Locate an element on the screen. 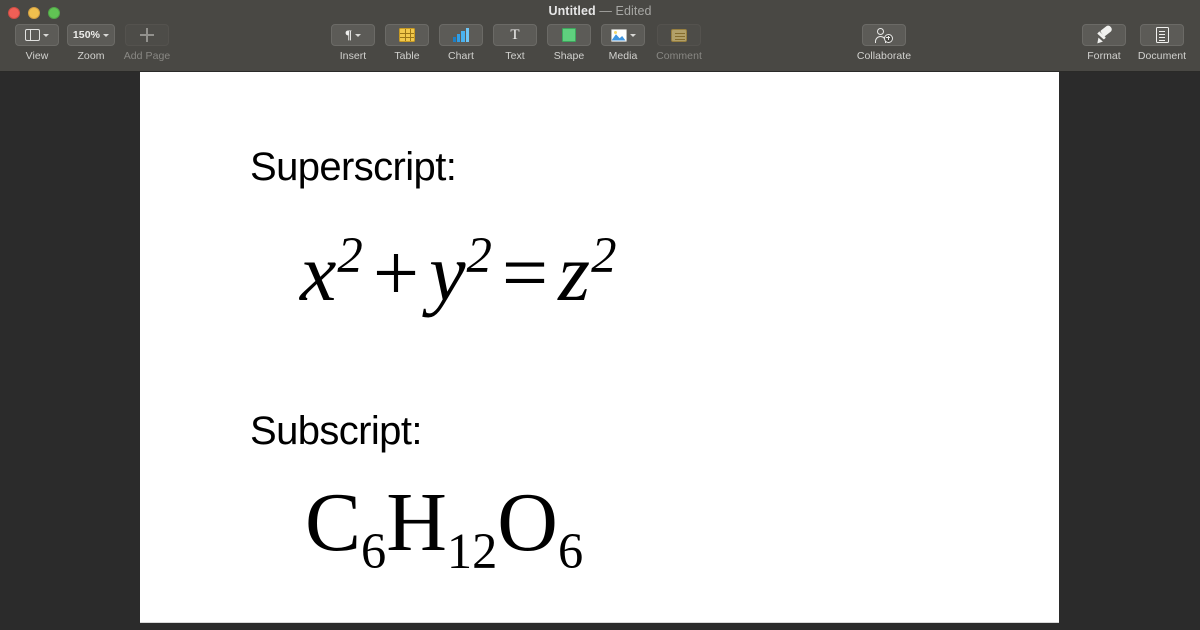 Image resolution: width=1200 pixels, height=630 pixels. shape-square-icon is located at coordinates (569, 35).